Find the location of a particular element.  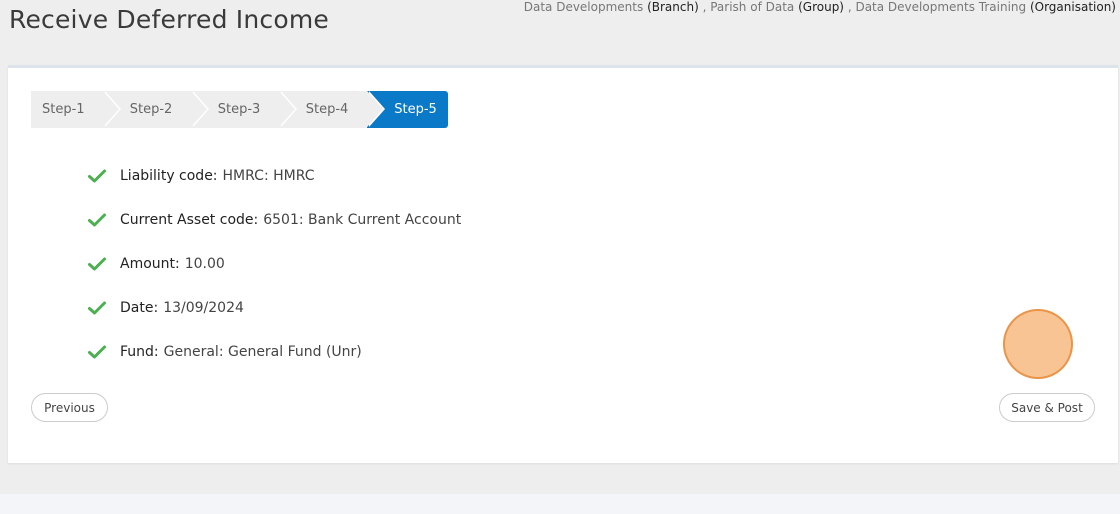

context-branch-type: (Branch) is located at coordinates (673, 7).